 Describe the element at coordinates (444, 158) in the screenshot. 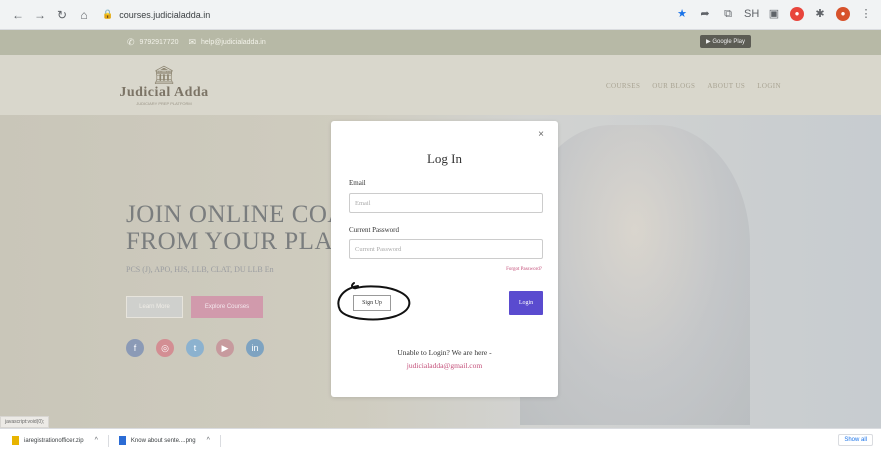

I see `modal-title: Log In` at that location.